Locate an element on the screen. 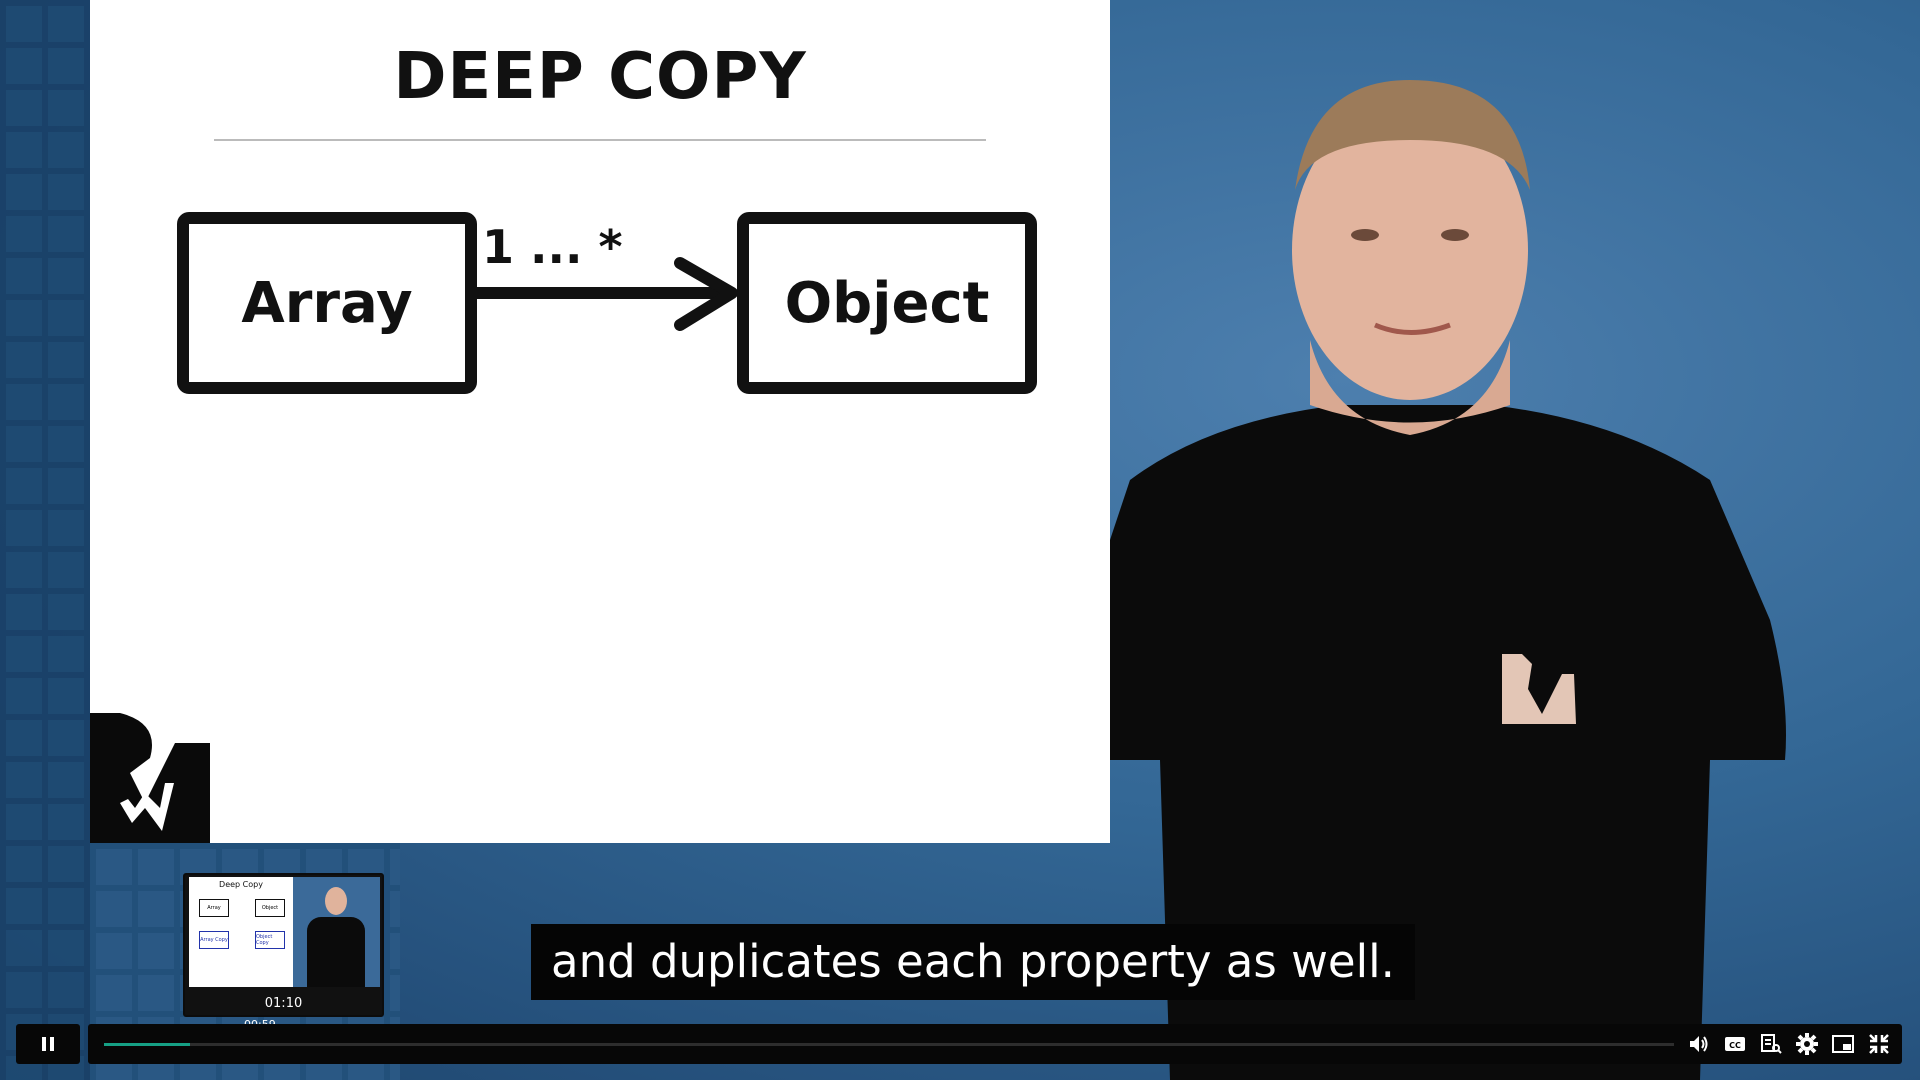  preview-presenter is located at coordinates (336, 932).